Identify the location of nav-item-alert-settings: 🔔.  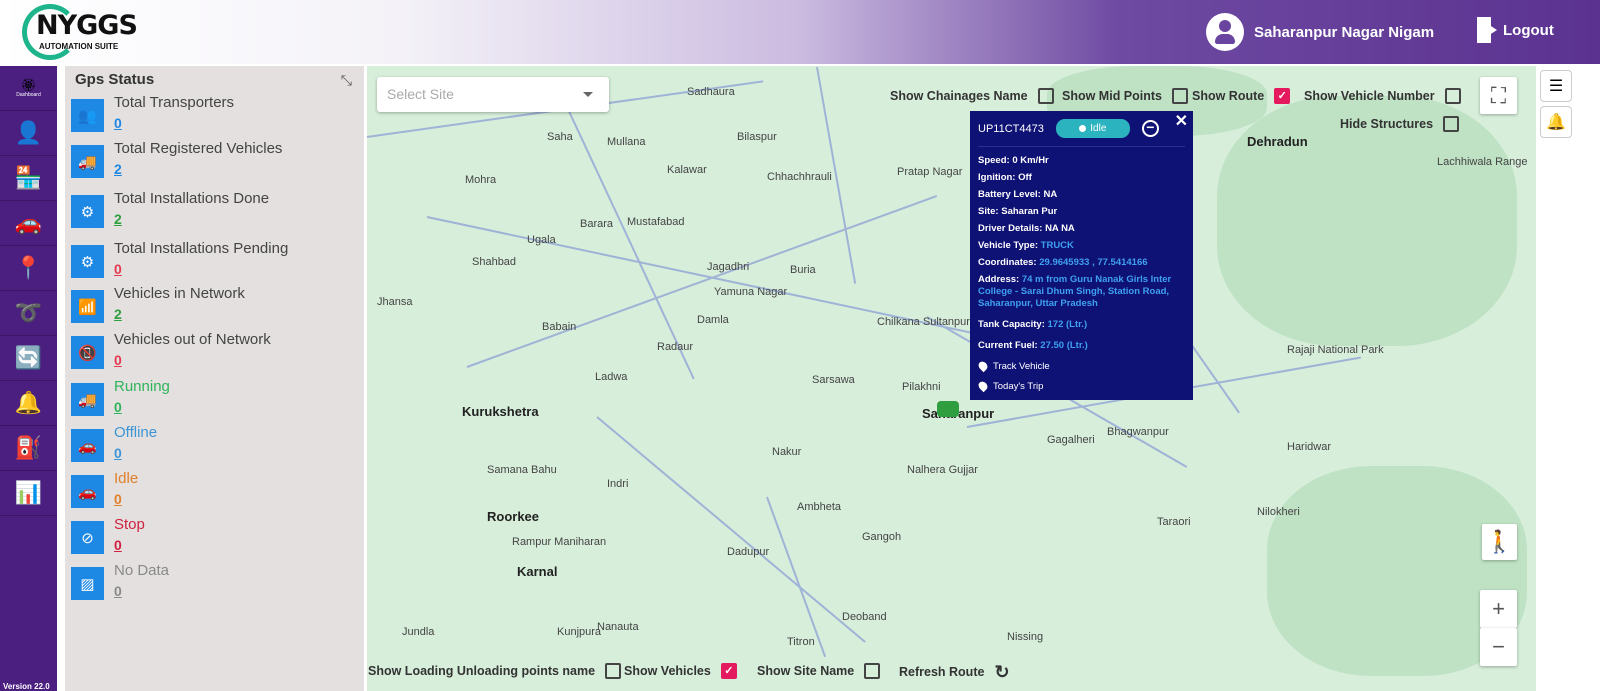
(28, 403).